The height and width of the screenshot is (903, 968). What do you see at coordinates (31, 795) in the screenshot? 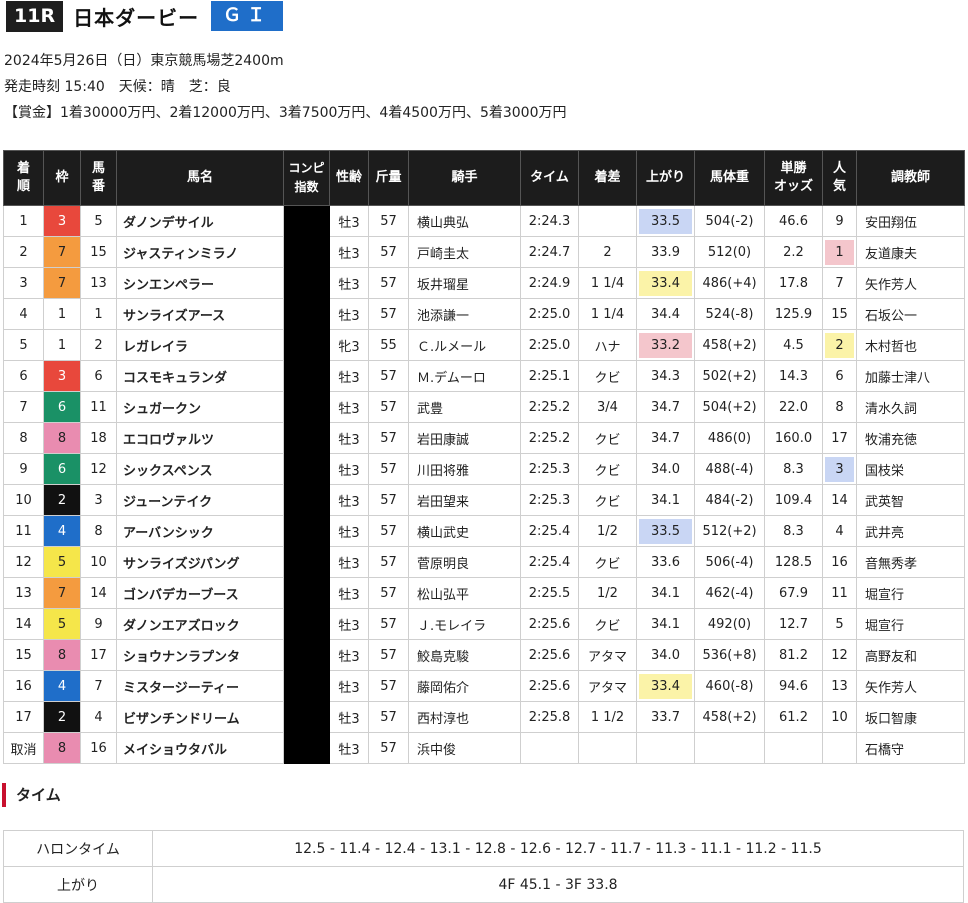
I see `time-section-title: タイム` at bounding box center [31, 795].